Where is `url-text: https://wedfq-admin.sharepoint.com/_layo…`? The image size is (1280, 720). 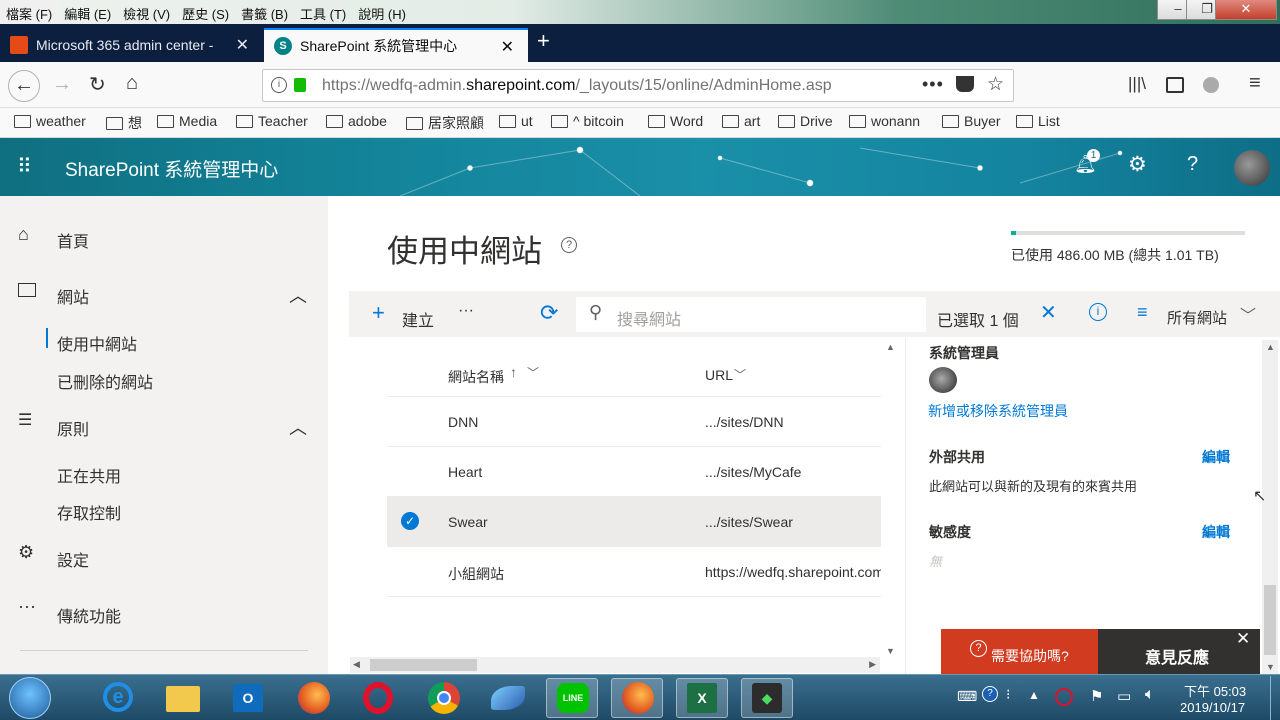
url-text: https://wedfq-admin.sharepoint.com/_layo… is located at coordinates (602, 86).